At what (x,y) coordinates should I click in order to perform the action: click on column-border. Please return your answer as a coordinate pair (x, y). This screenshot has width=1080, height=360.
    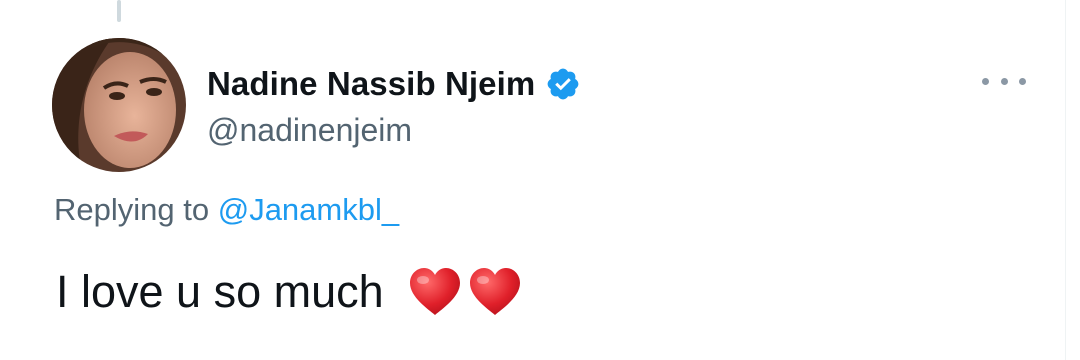
    Looking at the image, I should click on (1065, 180).